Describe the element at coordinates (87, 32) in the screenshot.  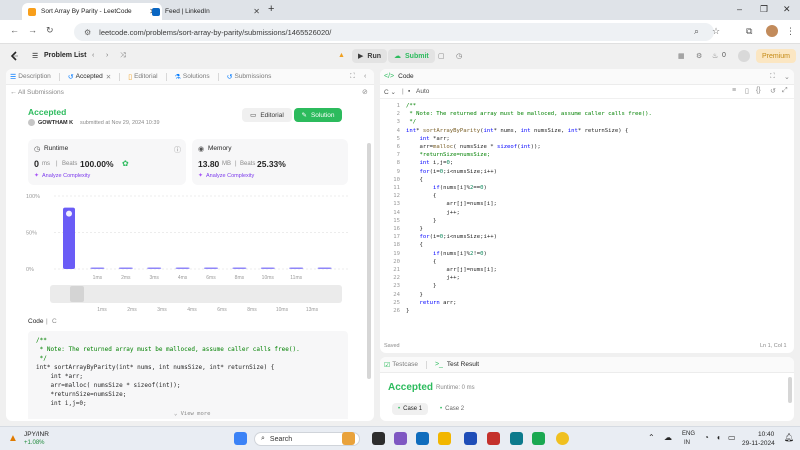
I see `site-info-icon: ⚙` at that location.